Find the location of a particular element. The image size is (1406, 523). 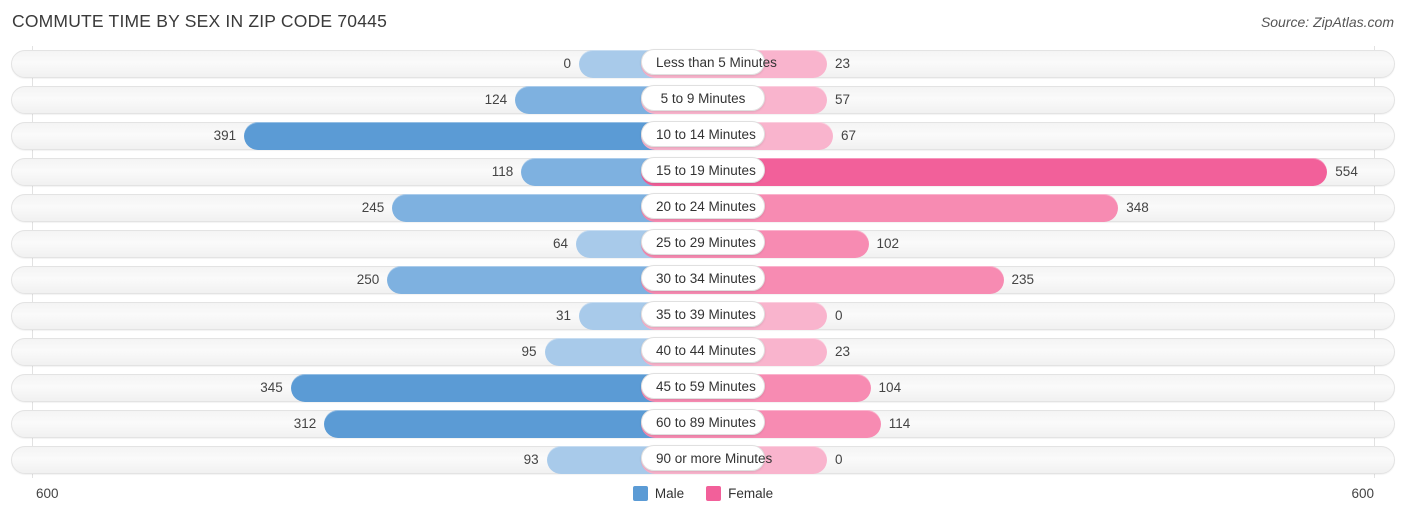

table-row: 118 554 15 to 19 Minutes is located at coordinates (703, 172).